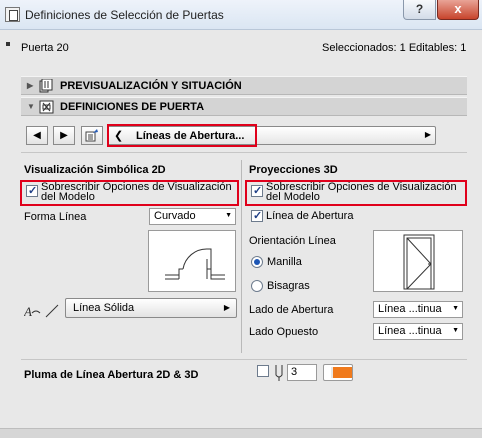 Image resolution: width=482 pixels, height=438 pixels. Describe the element at coordinates (124, 15) in the screenshot. I see `window-title: Definiciones de Selección de Puertas` at that location.